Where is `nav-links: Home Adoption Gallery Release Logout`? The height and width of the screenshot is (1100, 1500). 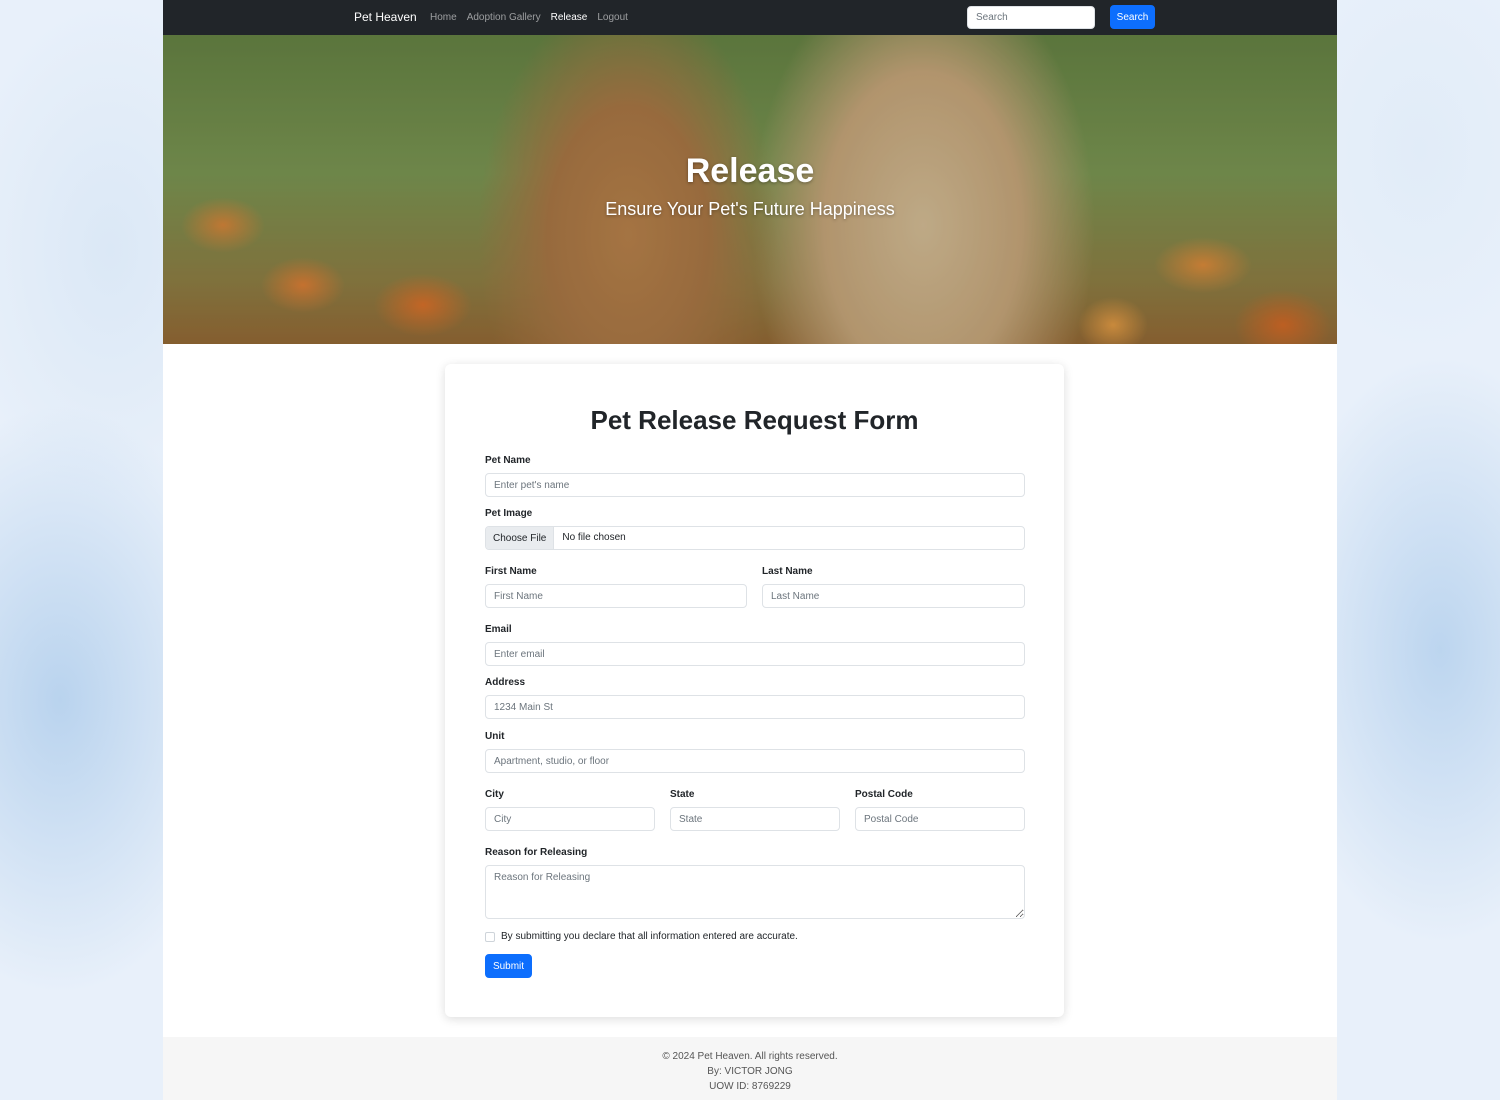
nav-links: Home Adoption Gallery Release Logout is located at coordinates (529, 17).